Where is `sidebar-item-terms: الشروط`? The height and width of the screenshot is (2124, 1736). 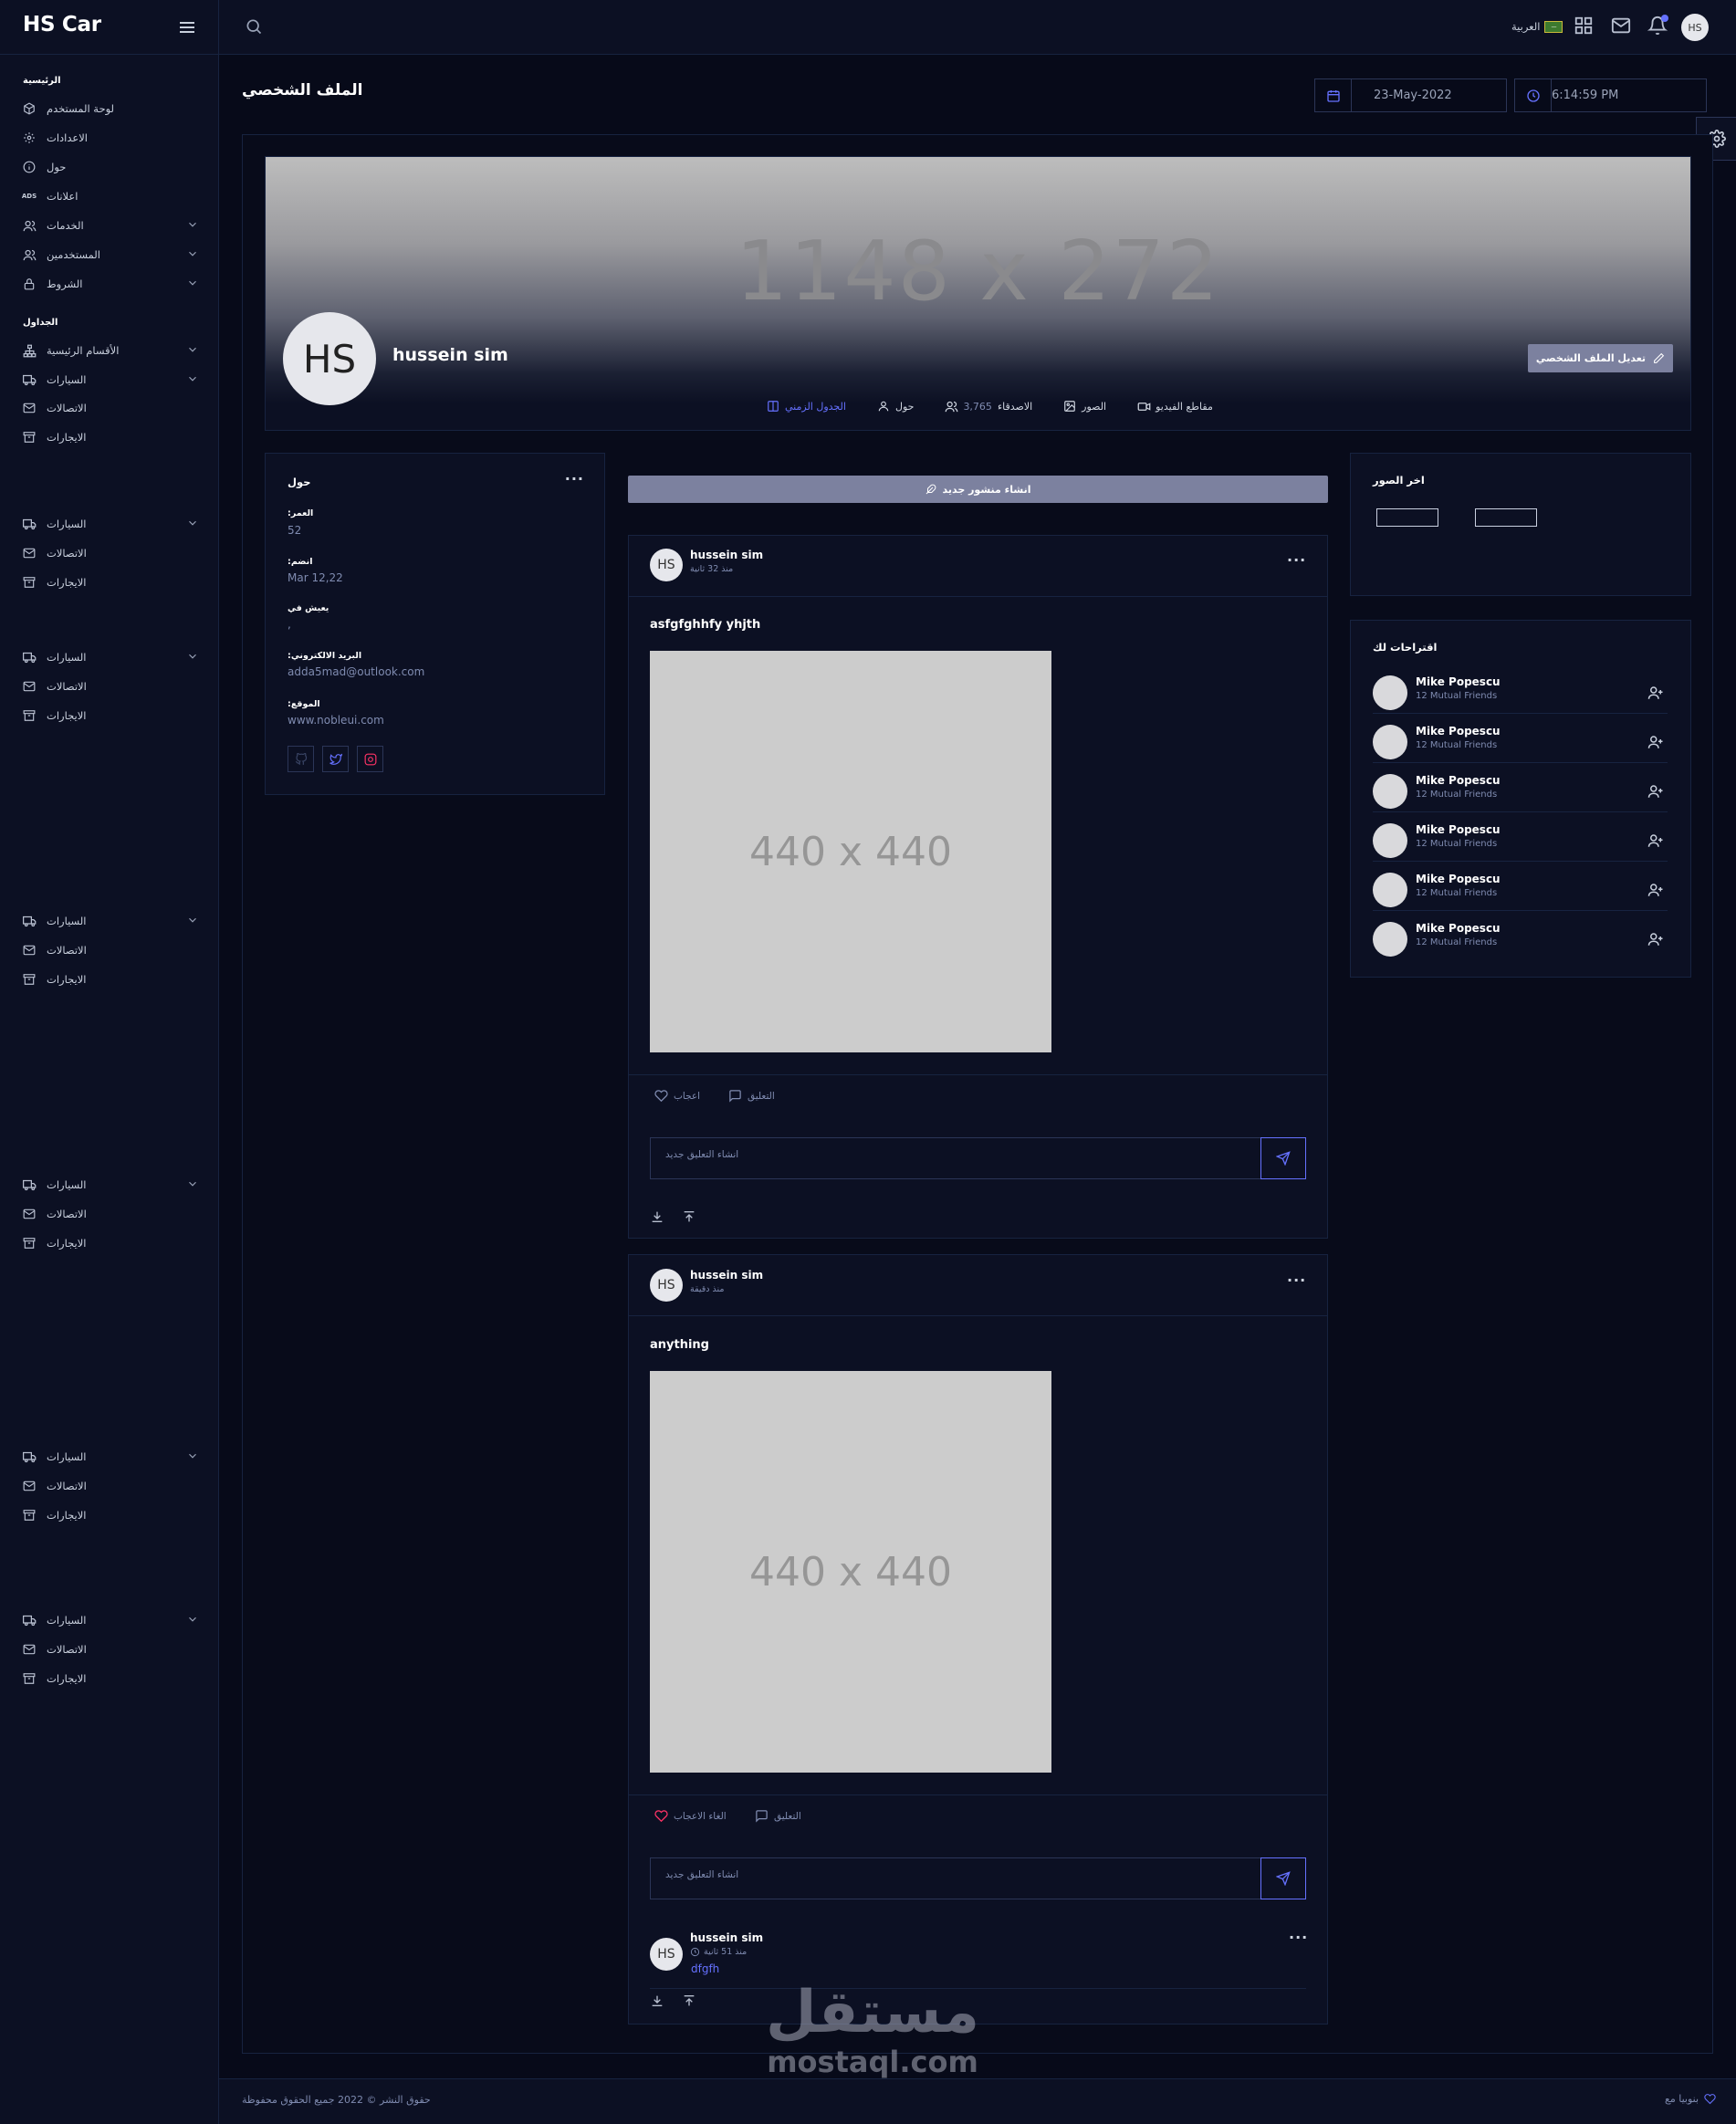
sidebar-item-terms: الشروط is located at coordinates (109, 284).